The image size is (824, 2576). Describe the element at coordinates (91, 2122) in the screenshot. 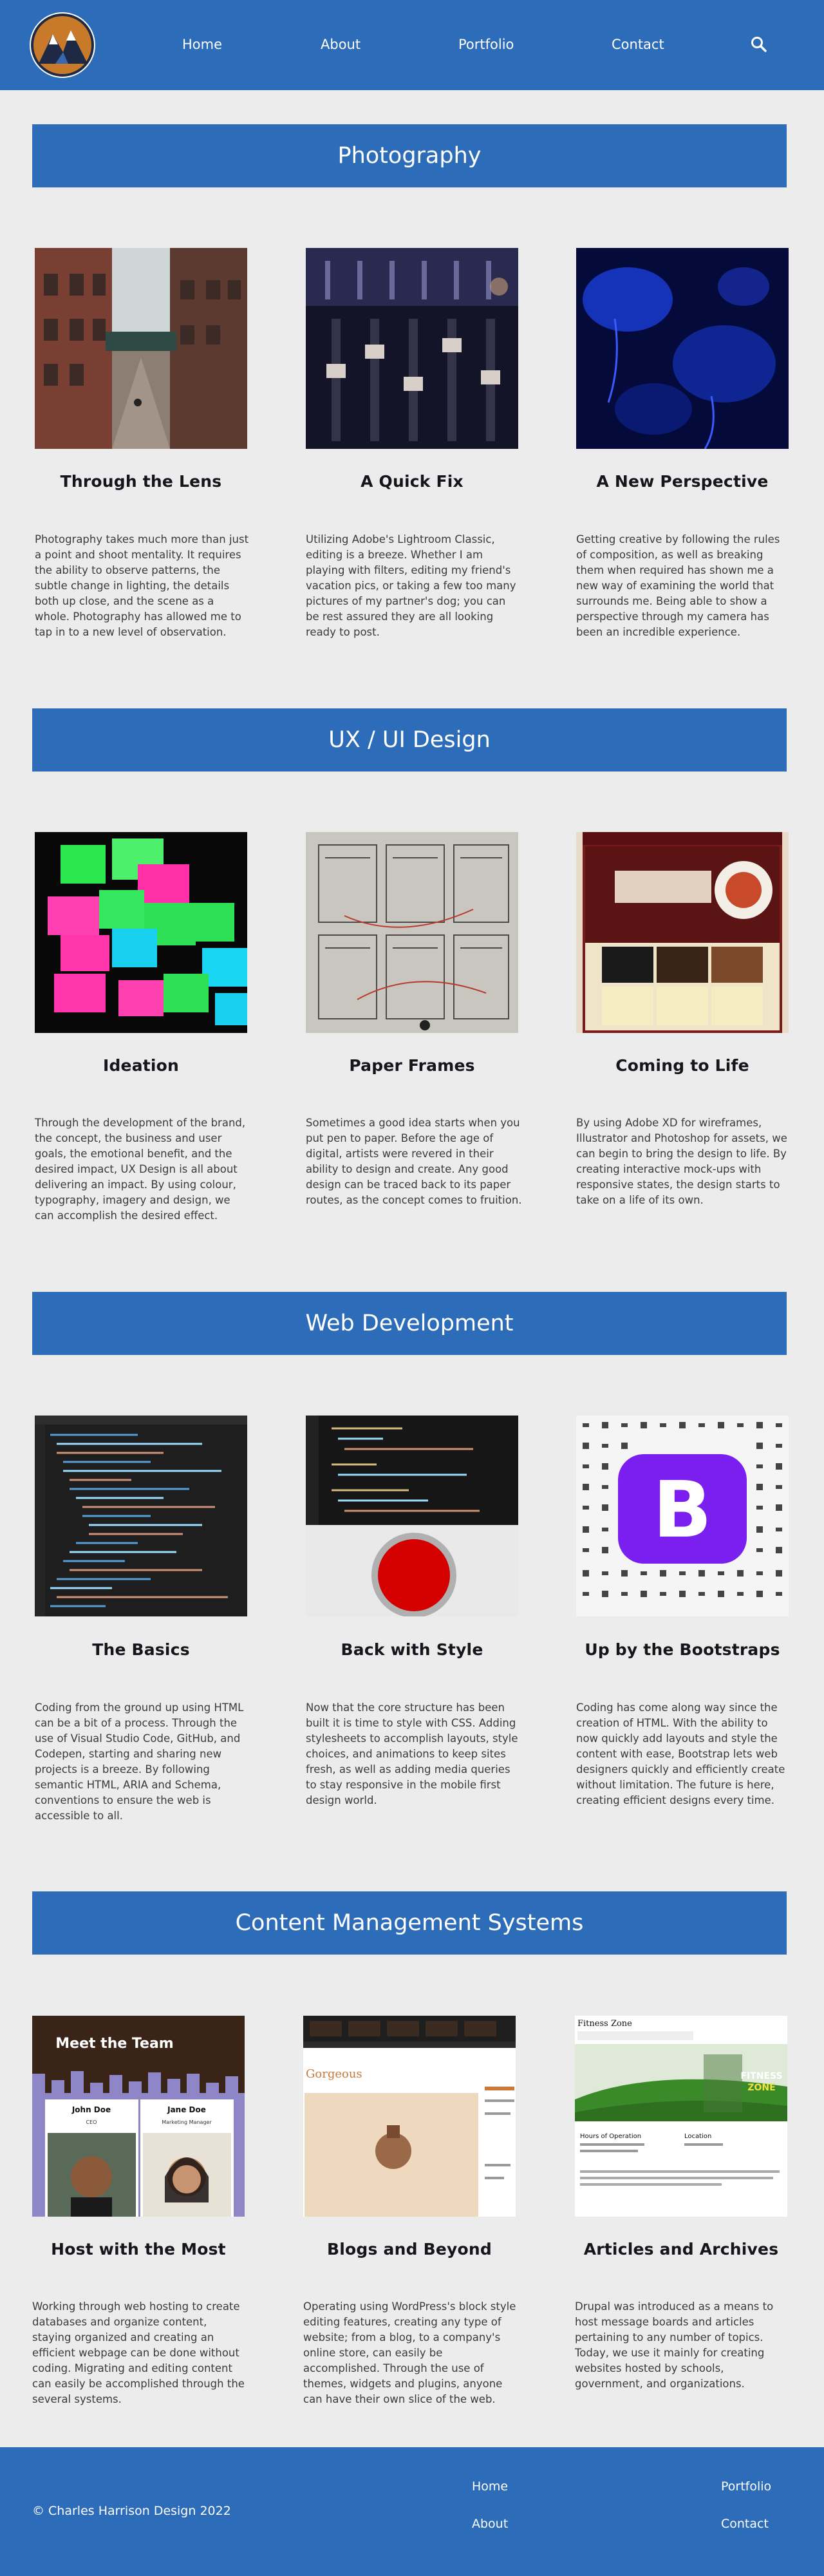

I see `john-role: CEO` at that location.